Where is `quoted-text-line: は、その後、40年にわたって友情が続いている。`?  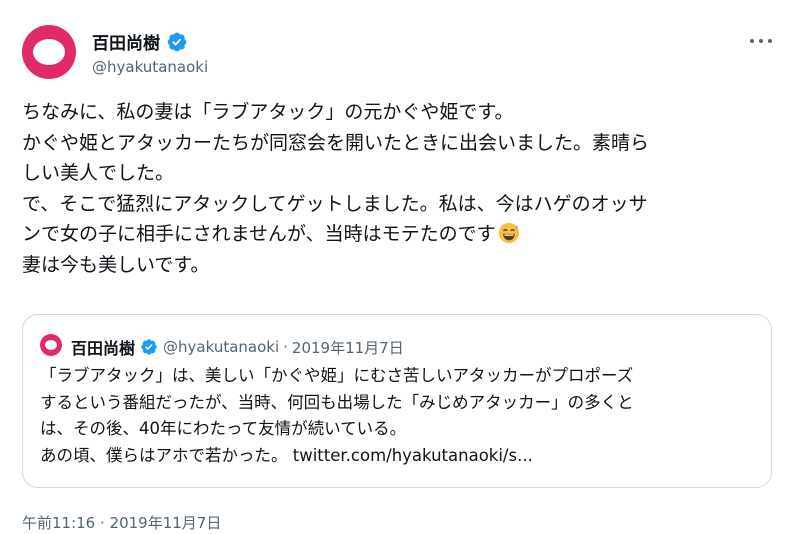
quoted-text-line: は、その後、40年にわたって友情が続いている。 is located at coordinates (223, 428).